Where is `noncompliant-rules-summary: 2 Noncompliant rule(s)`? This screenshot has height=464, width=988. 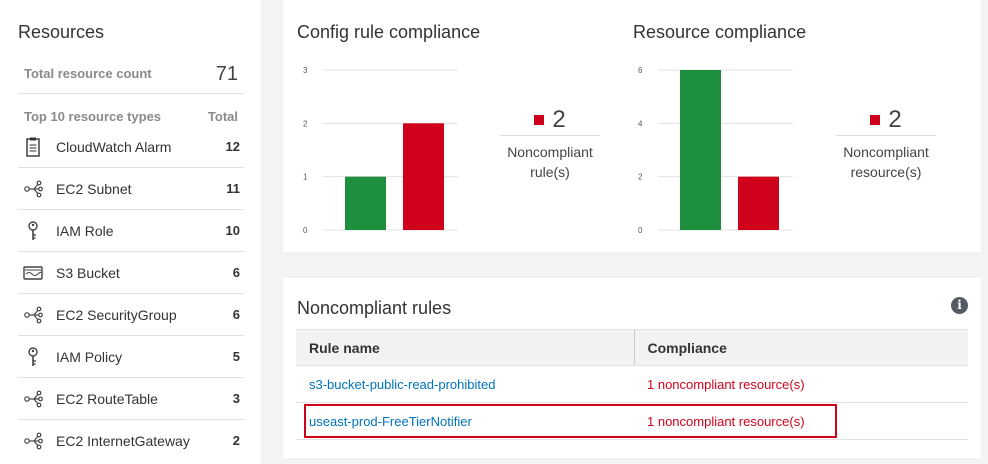 noncompliant-rules-summary: 2 Noncompliant rule(s) is located at coordinates (550, 143).